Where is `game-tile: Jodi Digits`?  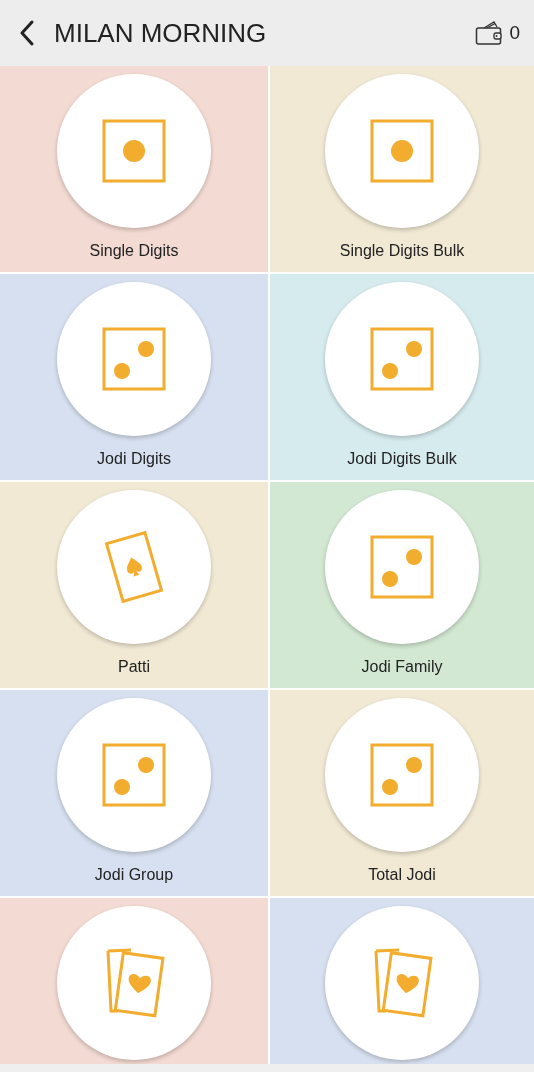 game-tile: Jodi Digits is located at coordinates (134, 377).